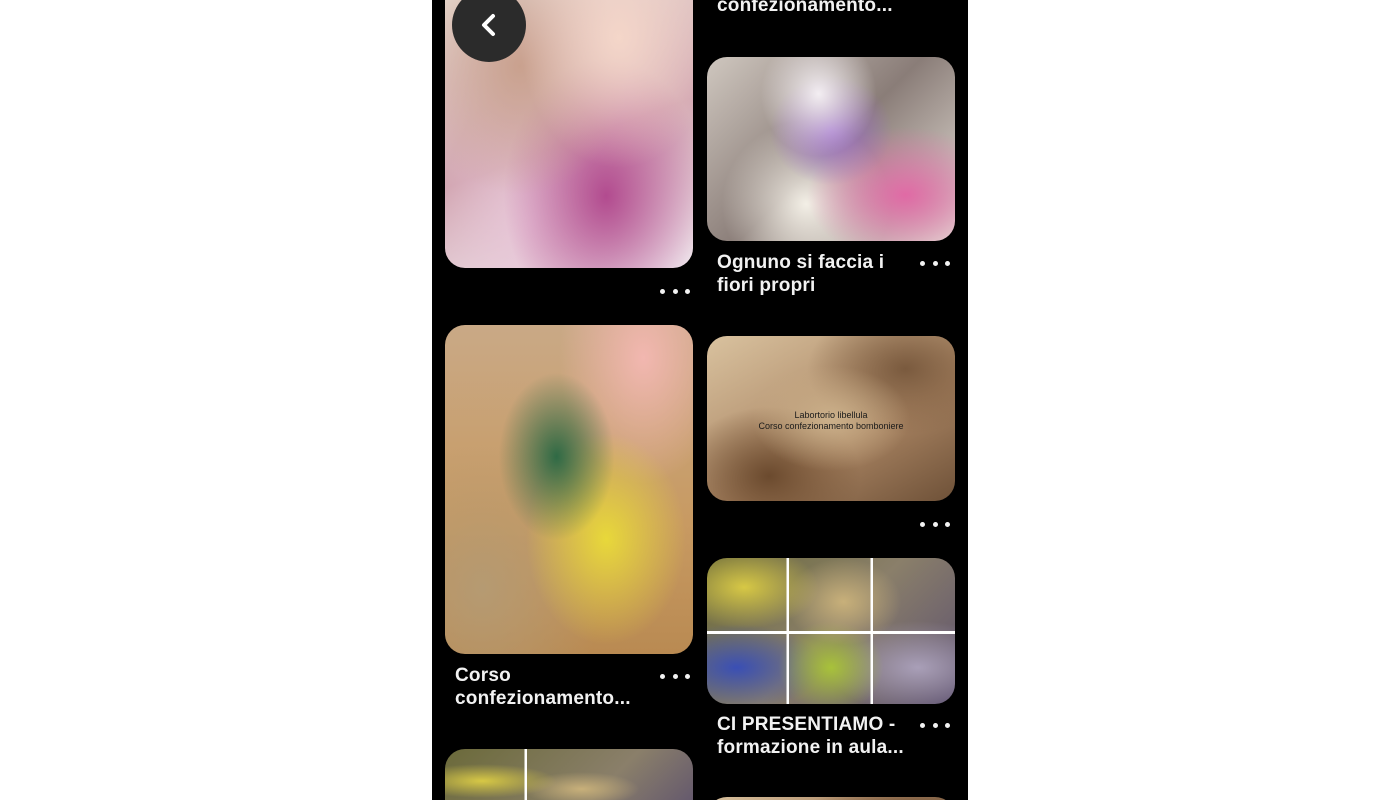 The width and height of the screenshot is (1400, 800). Describe the element at coordinates (569, 774) in the screenshot. I see `pin-image-collage-partial` at that location.